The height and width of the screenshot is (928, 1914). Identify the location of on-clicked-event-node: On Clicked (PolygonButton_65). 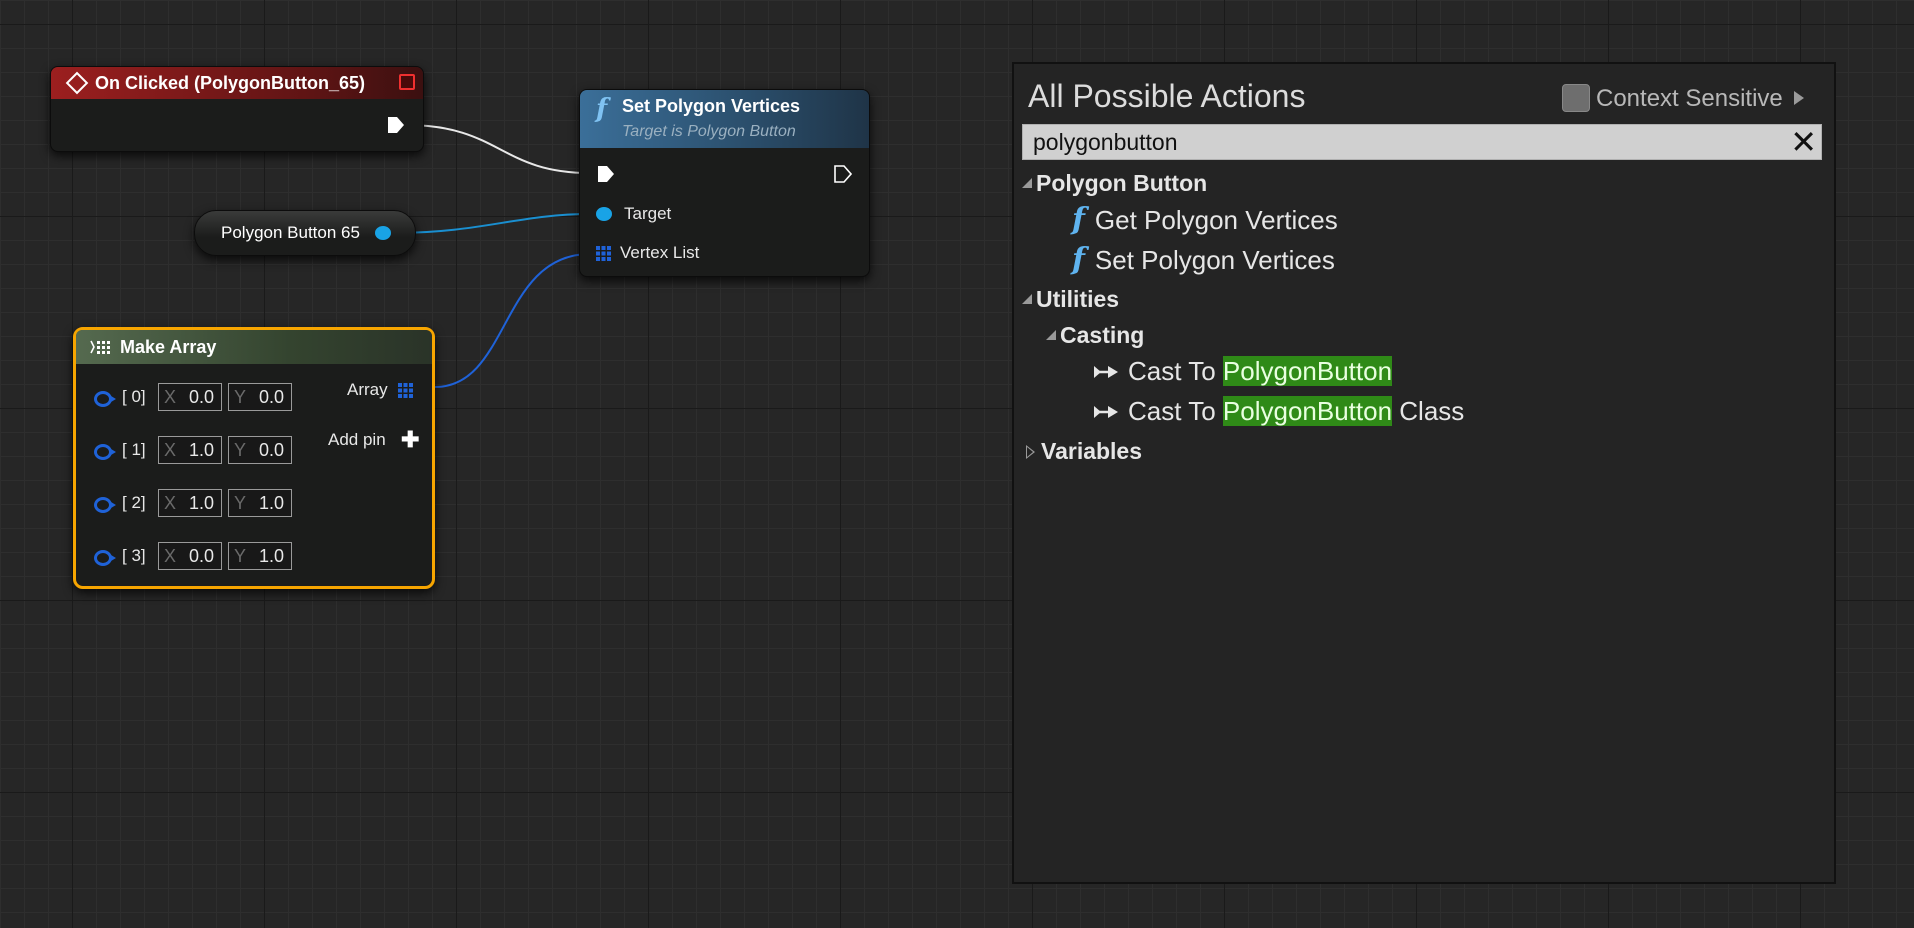
(237, 109).